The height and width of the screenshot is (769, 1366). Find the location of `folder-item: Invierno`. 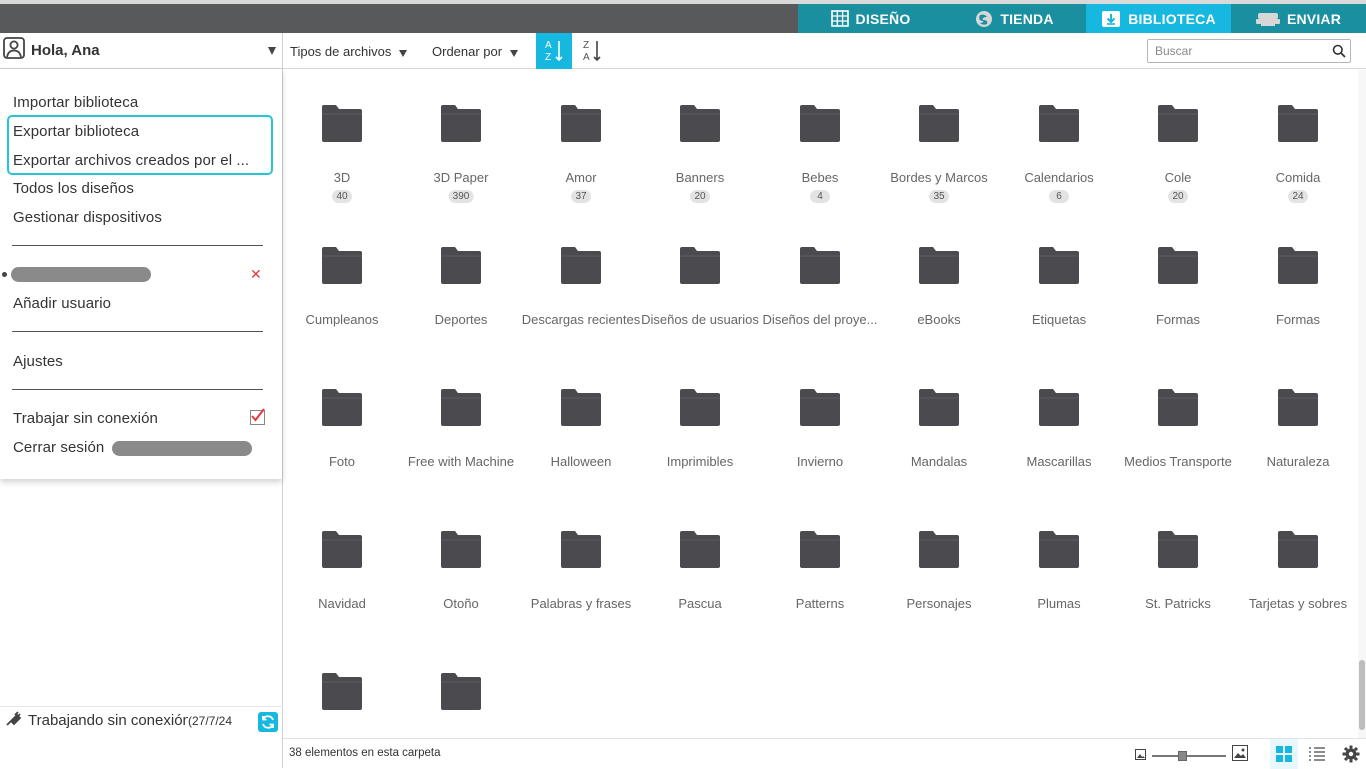

folder-item: Invierno is located at coordinates (820, 419).